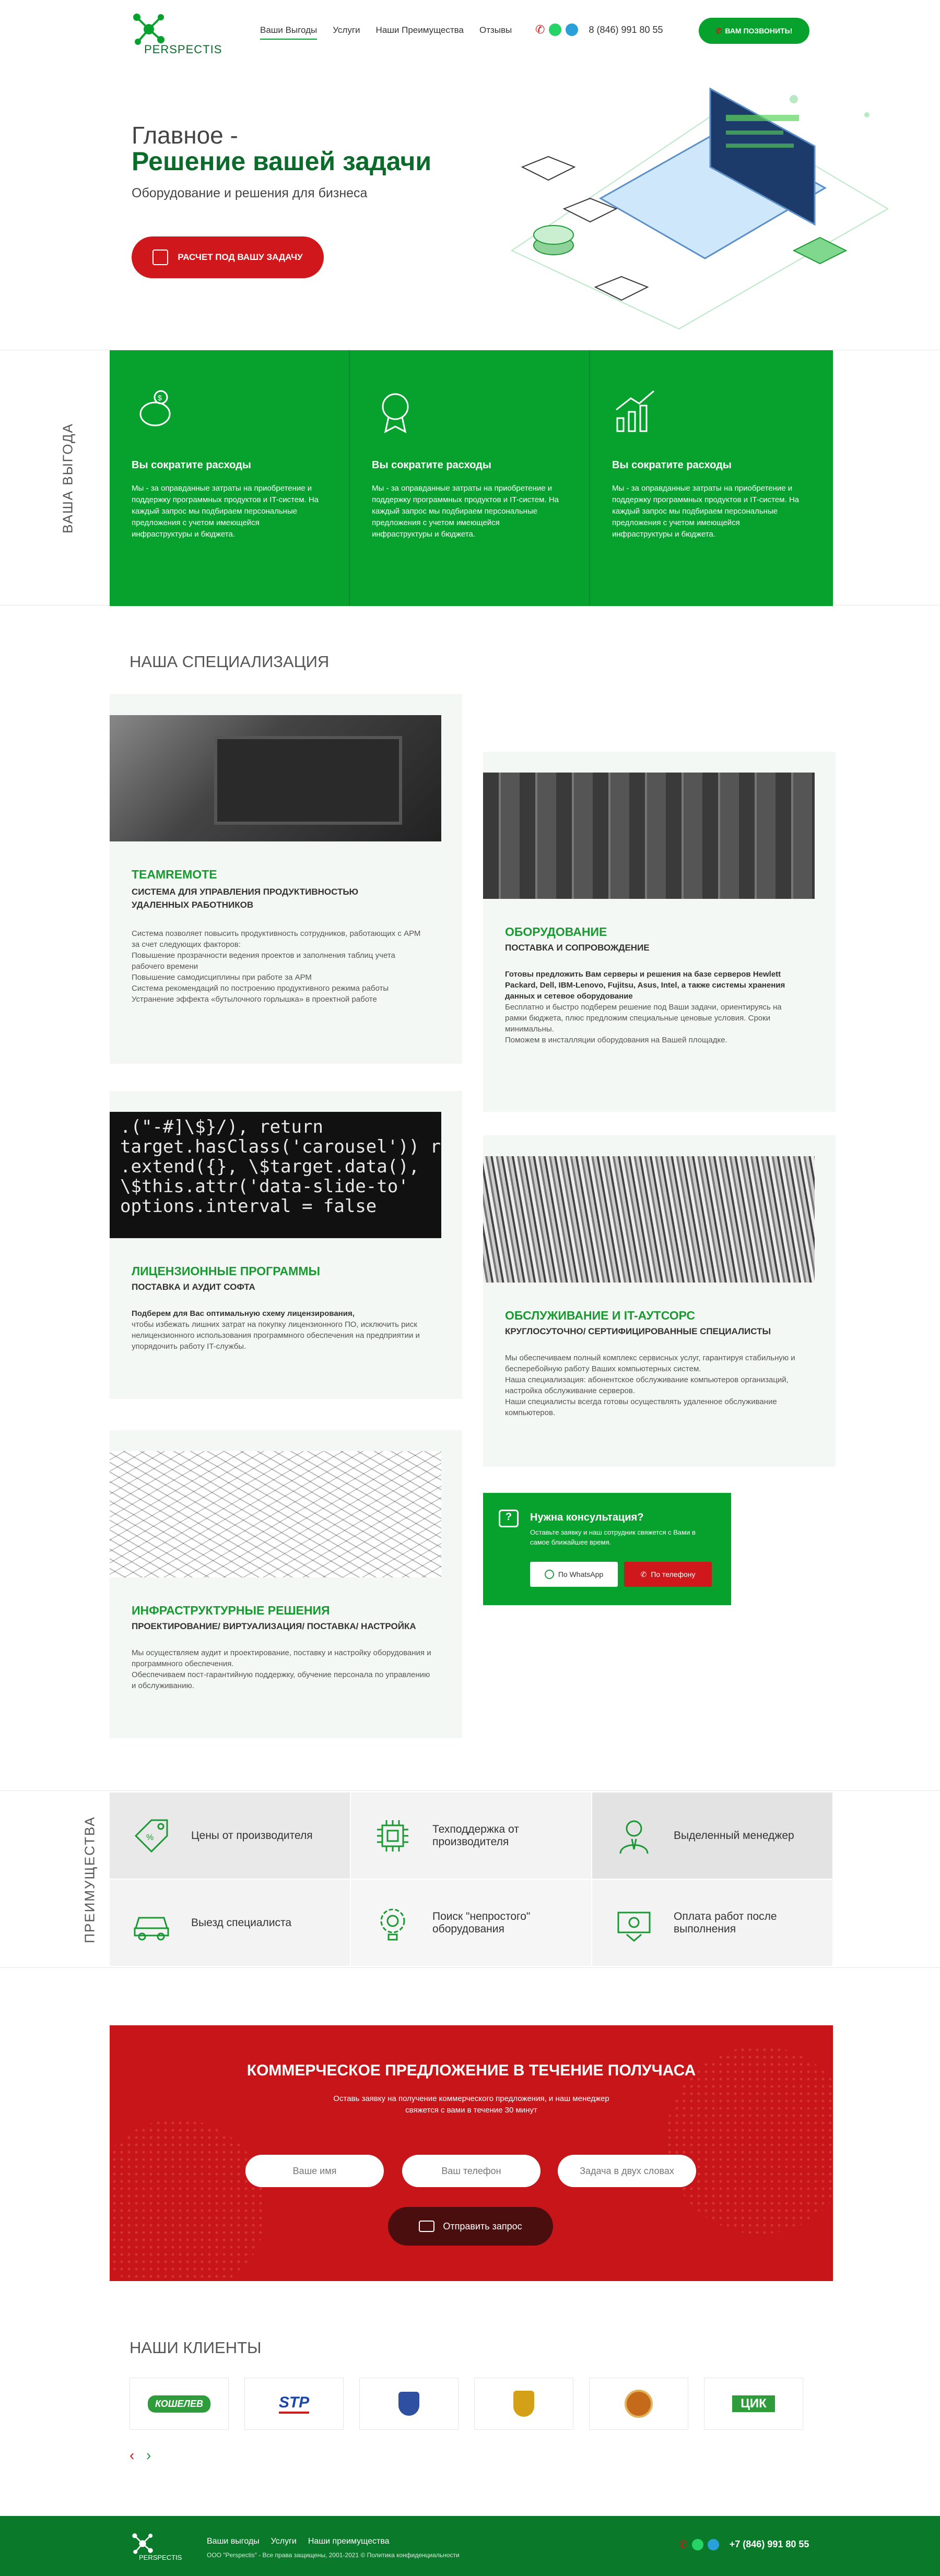 The image size is (940, 2576). I want to click on gear-bulb-icon, so click(393, 1924).